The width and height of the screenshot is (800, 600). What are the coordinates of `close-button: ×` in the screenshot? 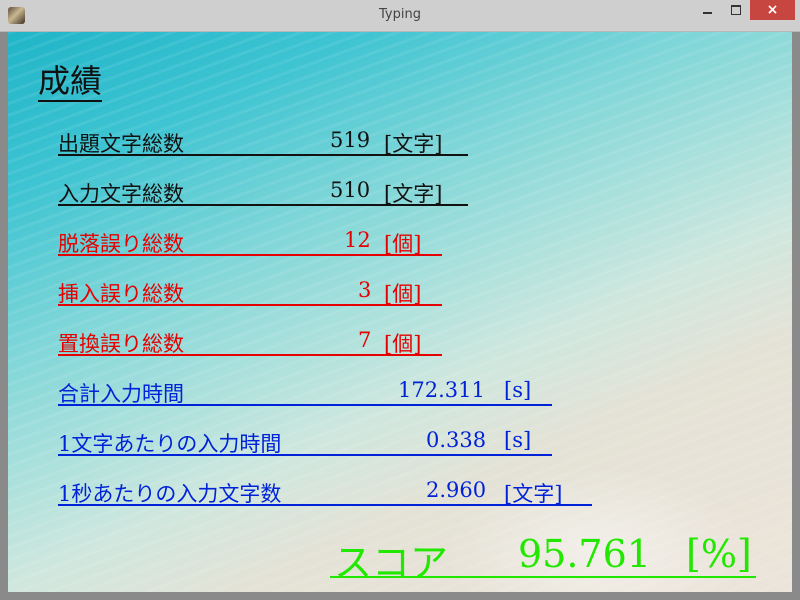 It's located at (772, 10).